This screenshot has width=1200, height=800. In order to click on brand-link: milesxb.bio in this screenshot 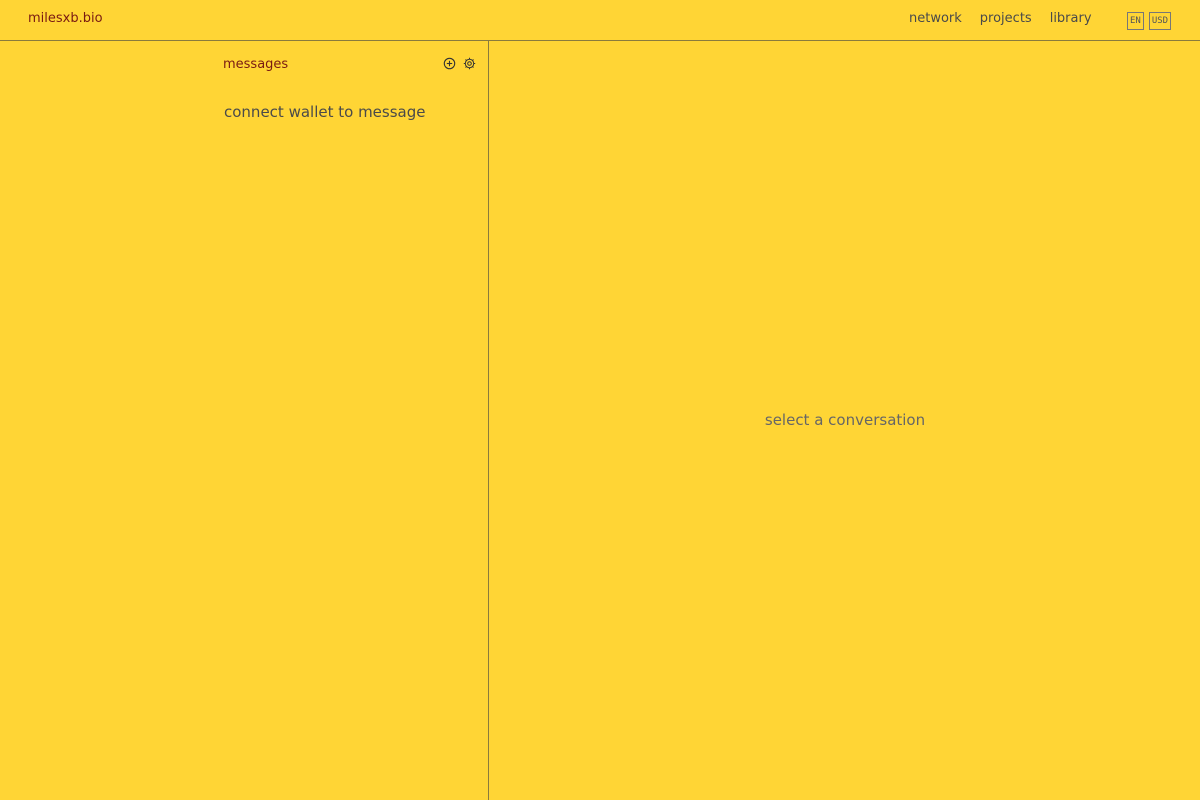, I will do `click(65, 18)`.